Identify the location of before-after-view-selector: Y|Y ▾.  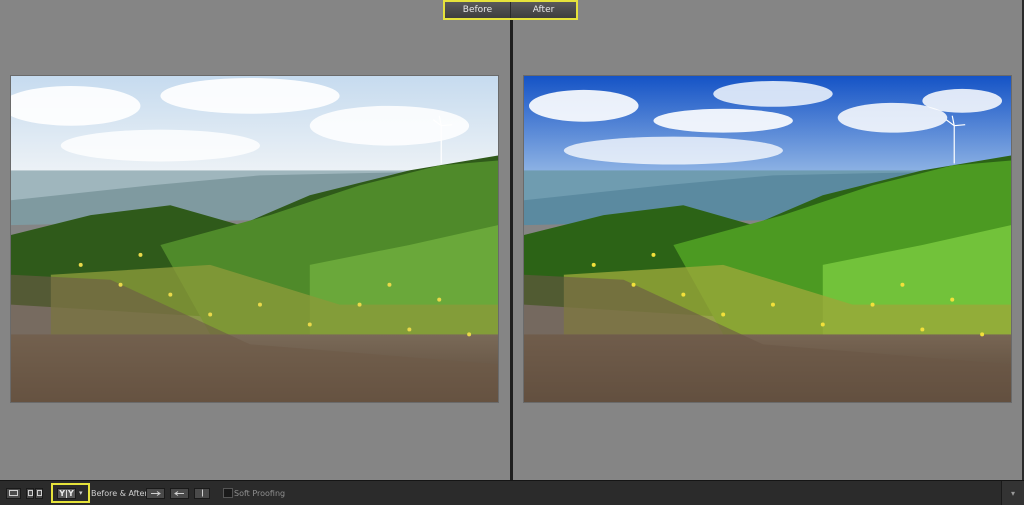
(70, 493).